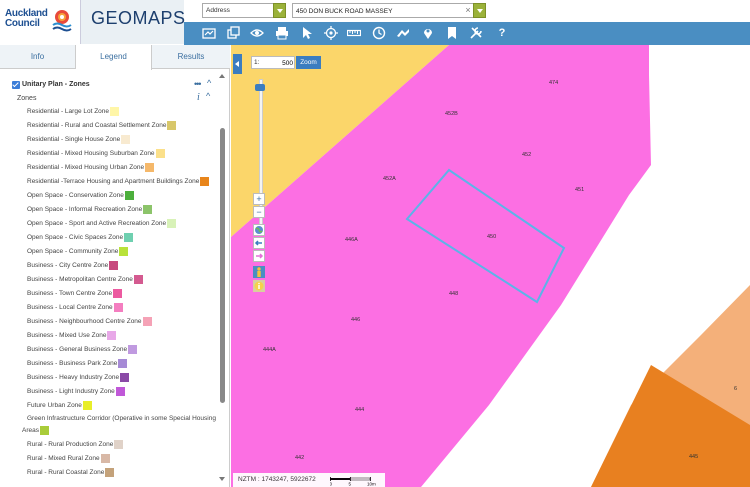 Image resolution: width=750 pixels, height=487 pixels. Describe the element at coordinates (77, 350) in the screenshot. I see `legend-item-label: Business - General Business Zone` at that location.